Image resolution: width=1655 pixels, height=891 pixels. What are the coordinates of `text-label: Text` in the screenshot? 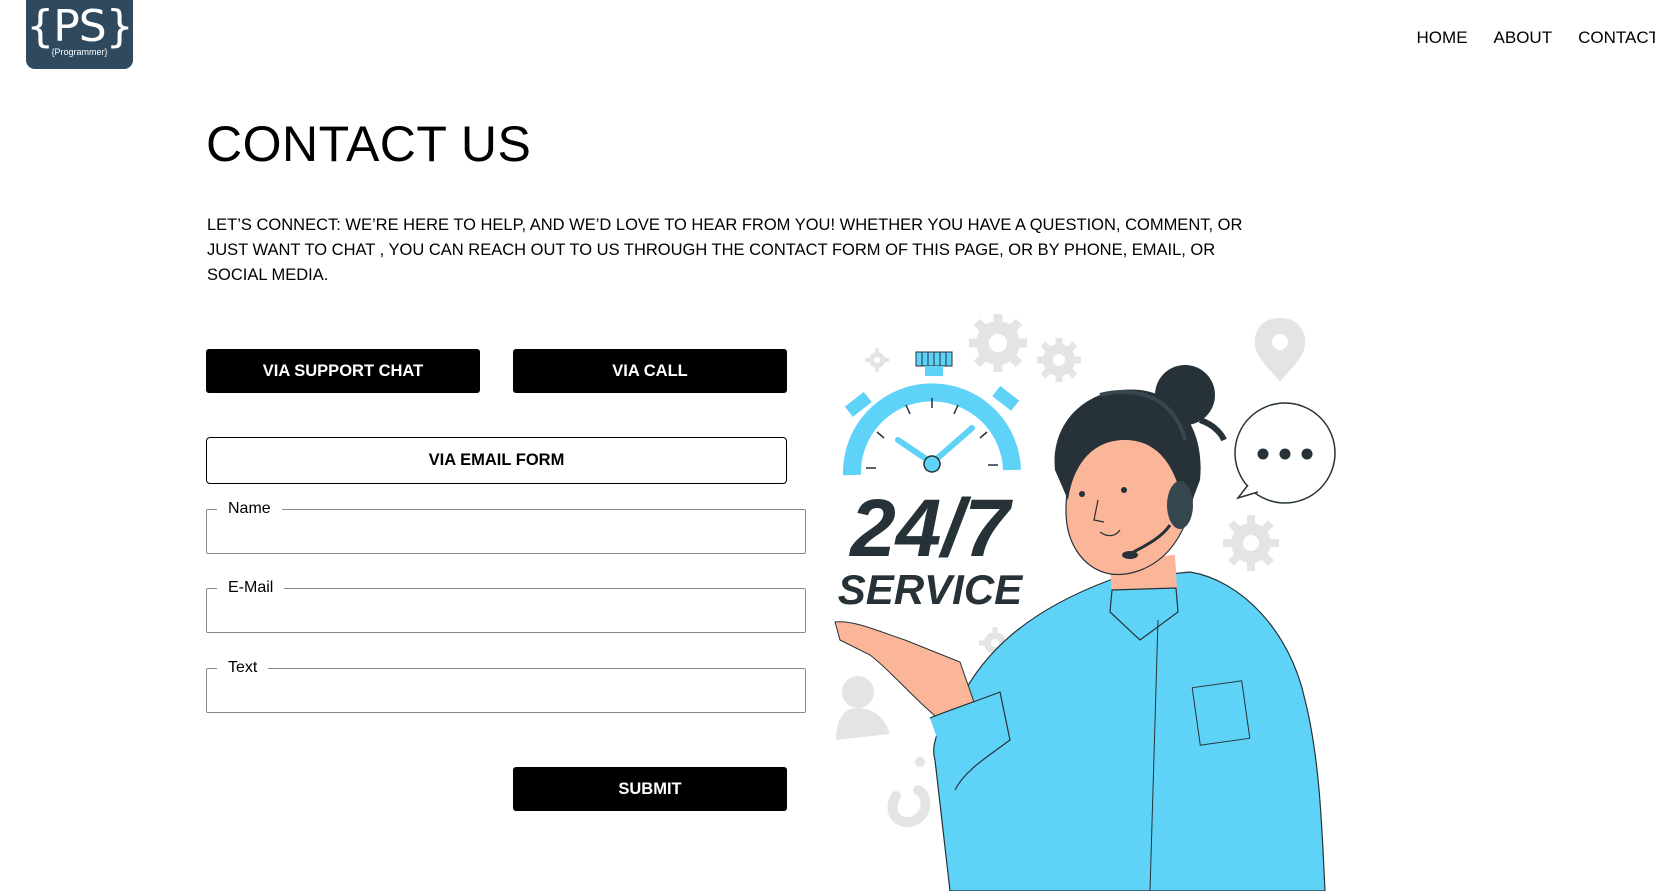 It's located at (243, 667).